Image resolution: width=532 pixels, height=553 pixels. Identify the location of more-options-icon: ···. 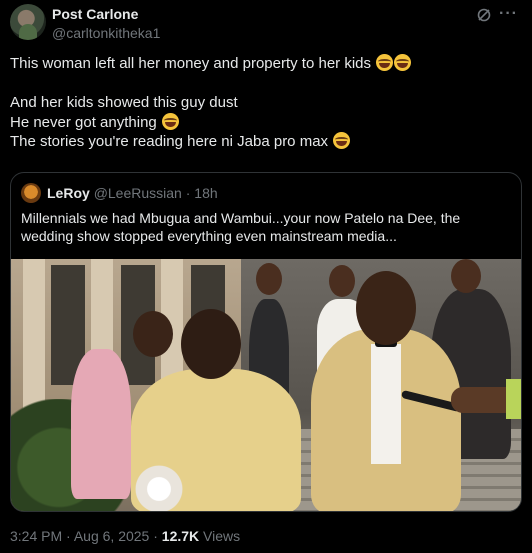
(508, 14).